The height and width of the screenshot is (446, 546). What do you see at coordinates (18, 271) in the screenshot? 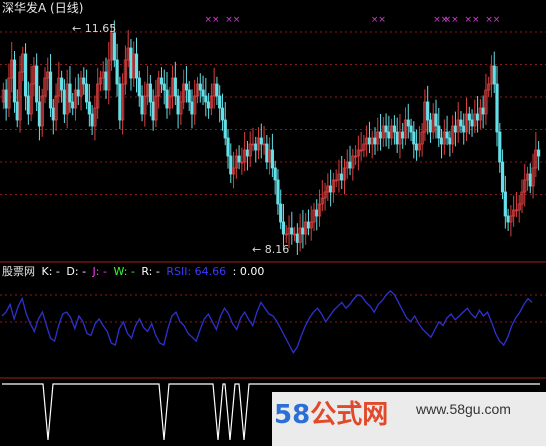
I see `indicator-name: 股票网` at bounding box center [18, 271].